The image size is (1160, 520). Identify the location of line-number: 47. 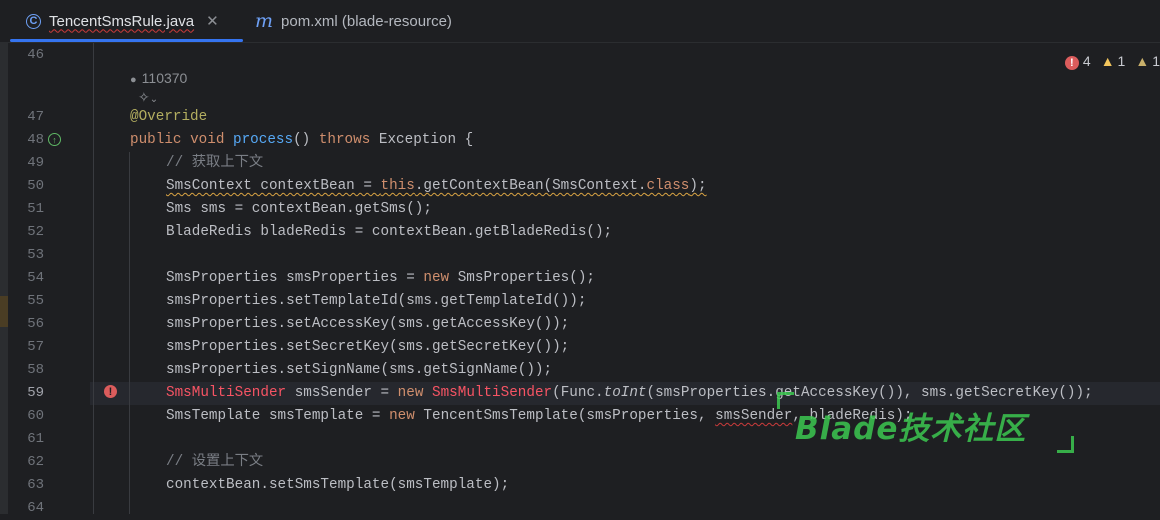
(35, 117).